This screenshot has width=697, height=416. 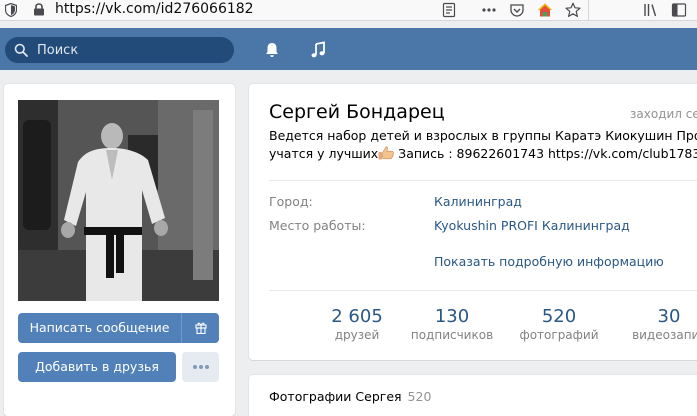 What do you see at coordinates (318, 50) in the screenshot?
I see `music-icon` at bounding box center [318, 50].